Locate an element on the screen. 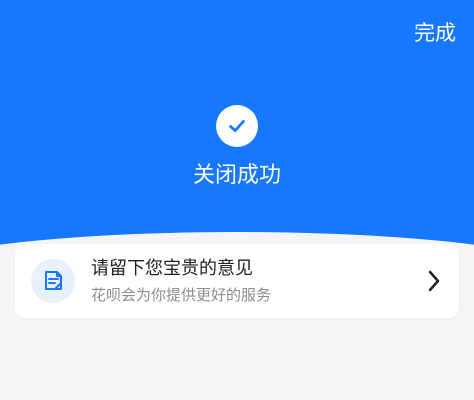 This screenshot has width=474, height=400. feedback-edit-icon is located at coordinates (53, 281).